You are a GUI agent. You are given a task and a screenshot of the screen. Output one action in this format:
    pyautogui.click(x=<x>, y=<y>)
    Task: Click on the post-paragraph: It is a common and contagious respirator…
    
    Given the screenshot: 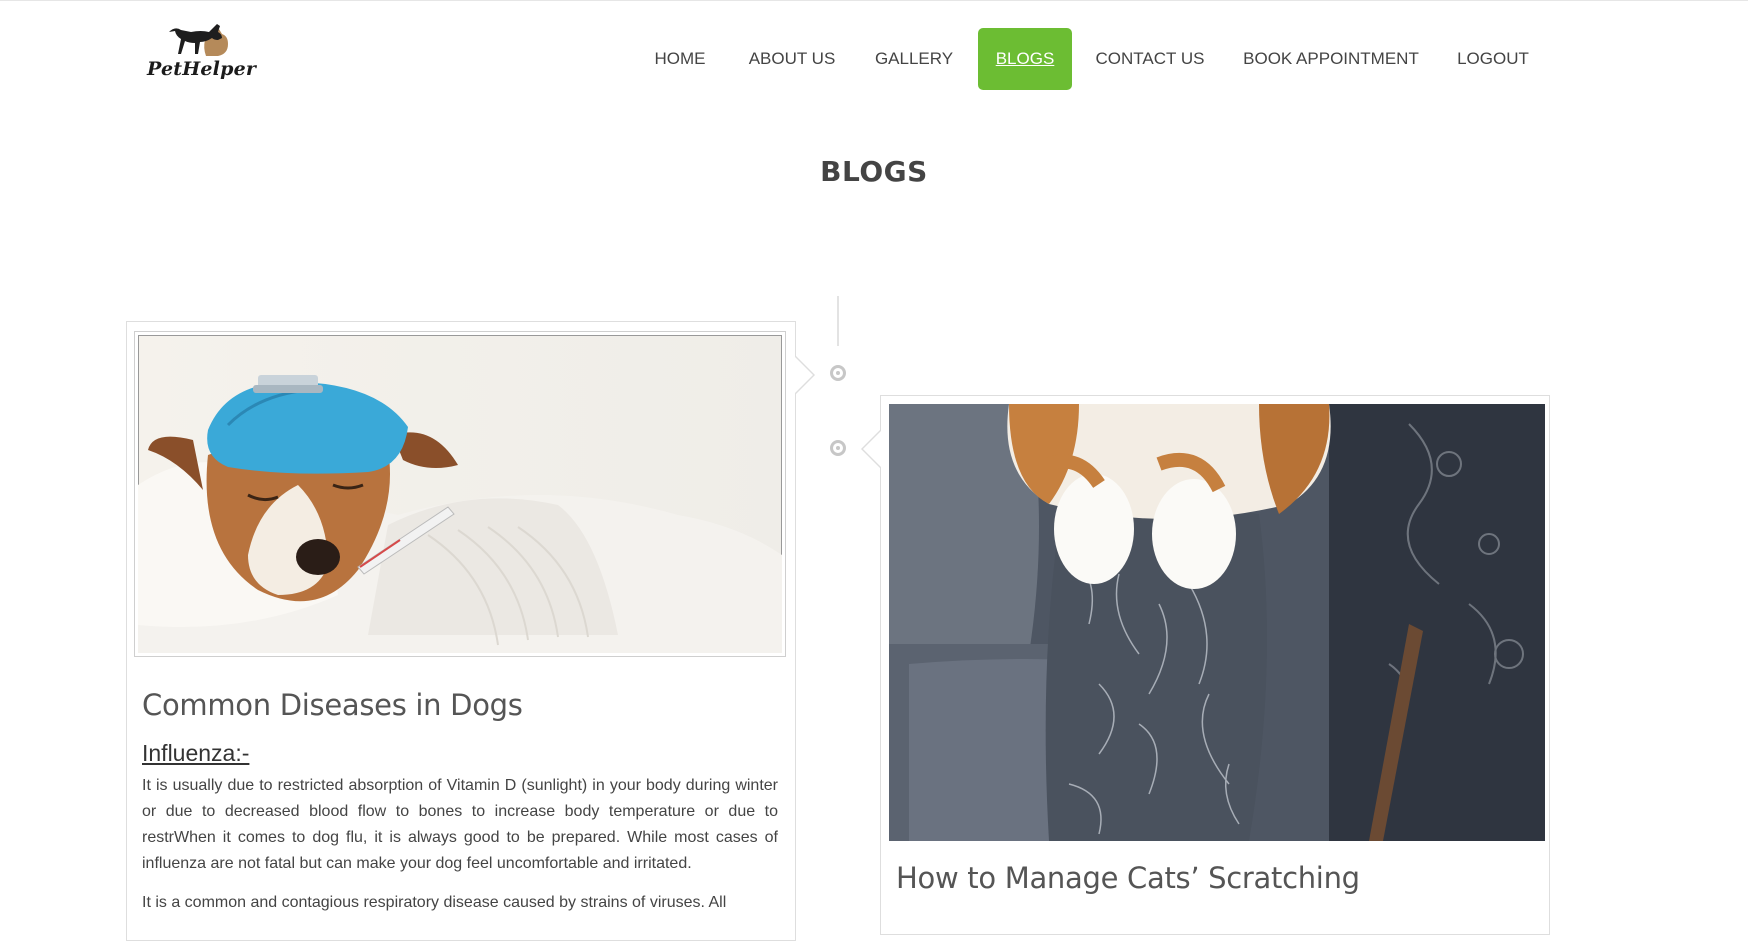 What is the action you would take?
    pyautogui.click(x=434, y=902)
    